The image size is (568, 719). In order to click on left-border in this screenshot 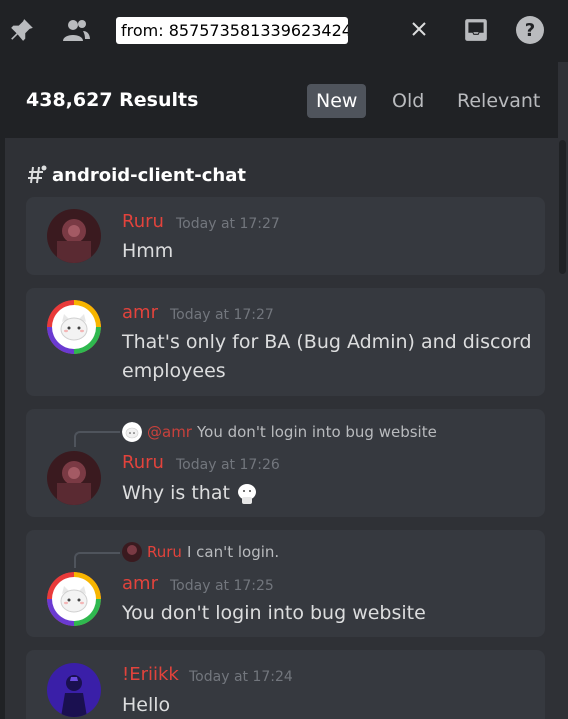, I will do `click(2, 390)`.